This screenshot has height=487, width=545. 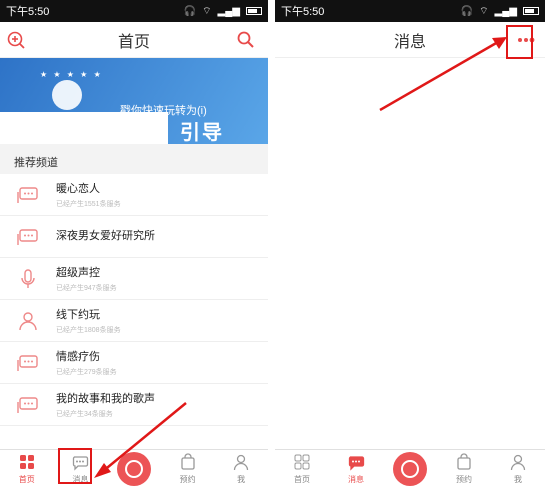 I want to click on channel-text: 线下约玩 已经产生1808条服务, so click(x=88, y=320).